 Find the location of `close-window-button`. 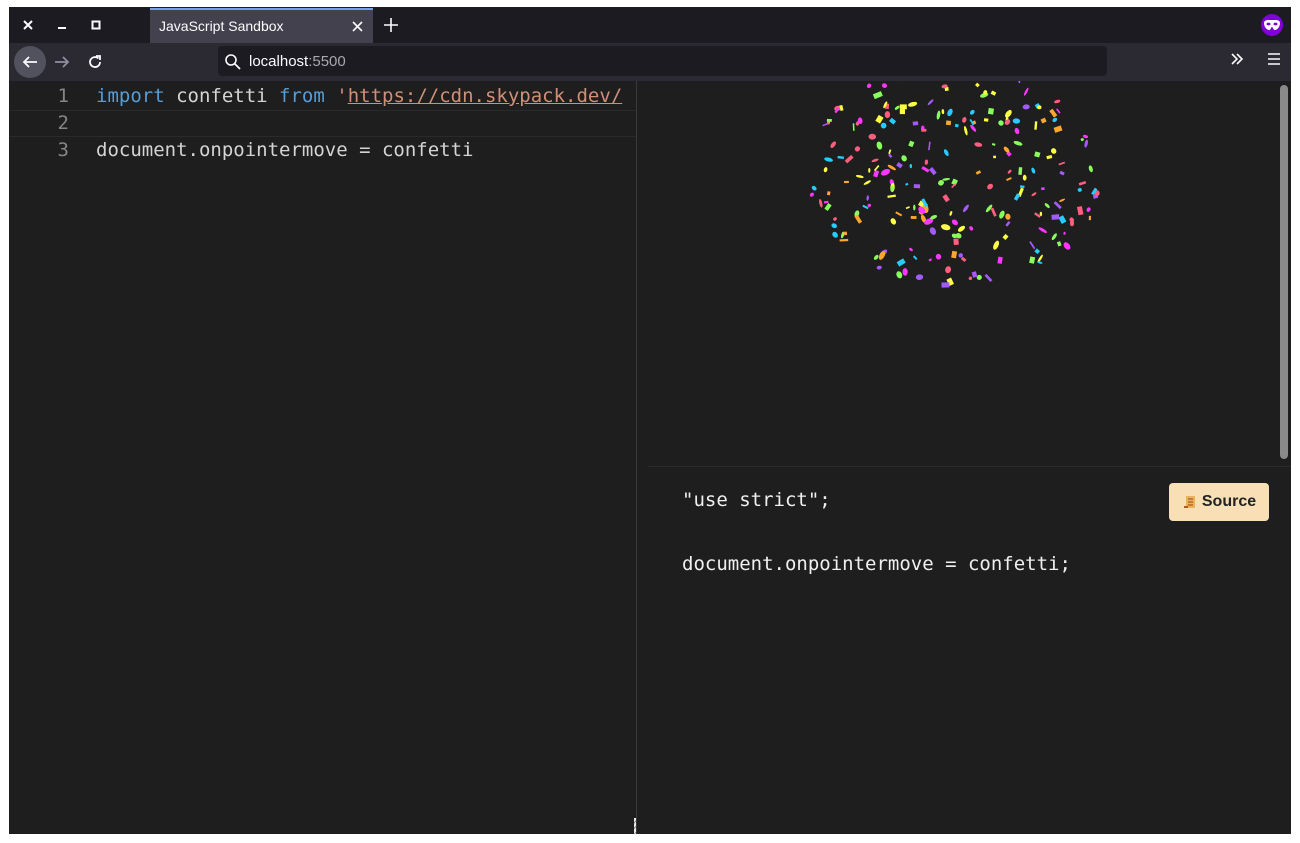

close-window-button is located at coordinates (28, 25).